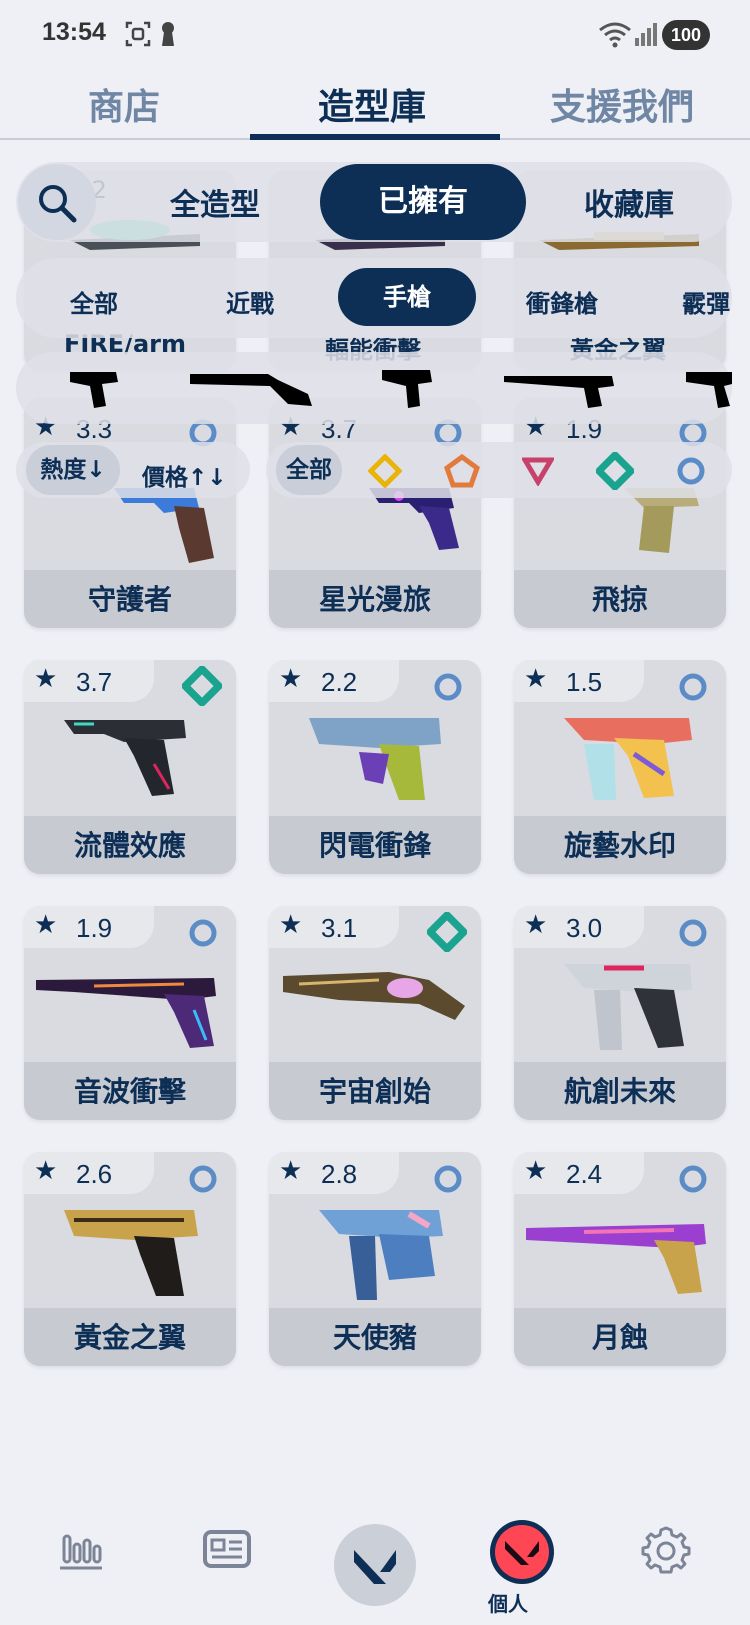  Describe the element at coordinates (619, 599) in the screenshot. I see `card-name: 飛掠` at that location.